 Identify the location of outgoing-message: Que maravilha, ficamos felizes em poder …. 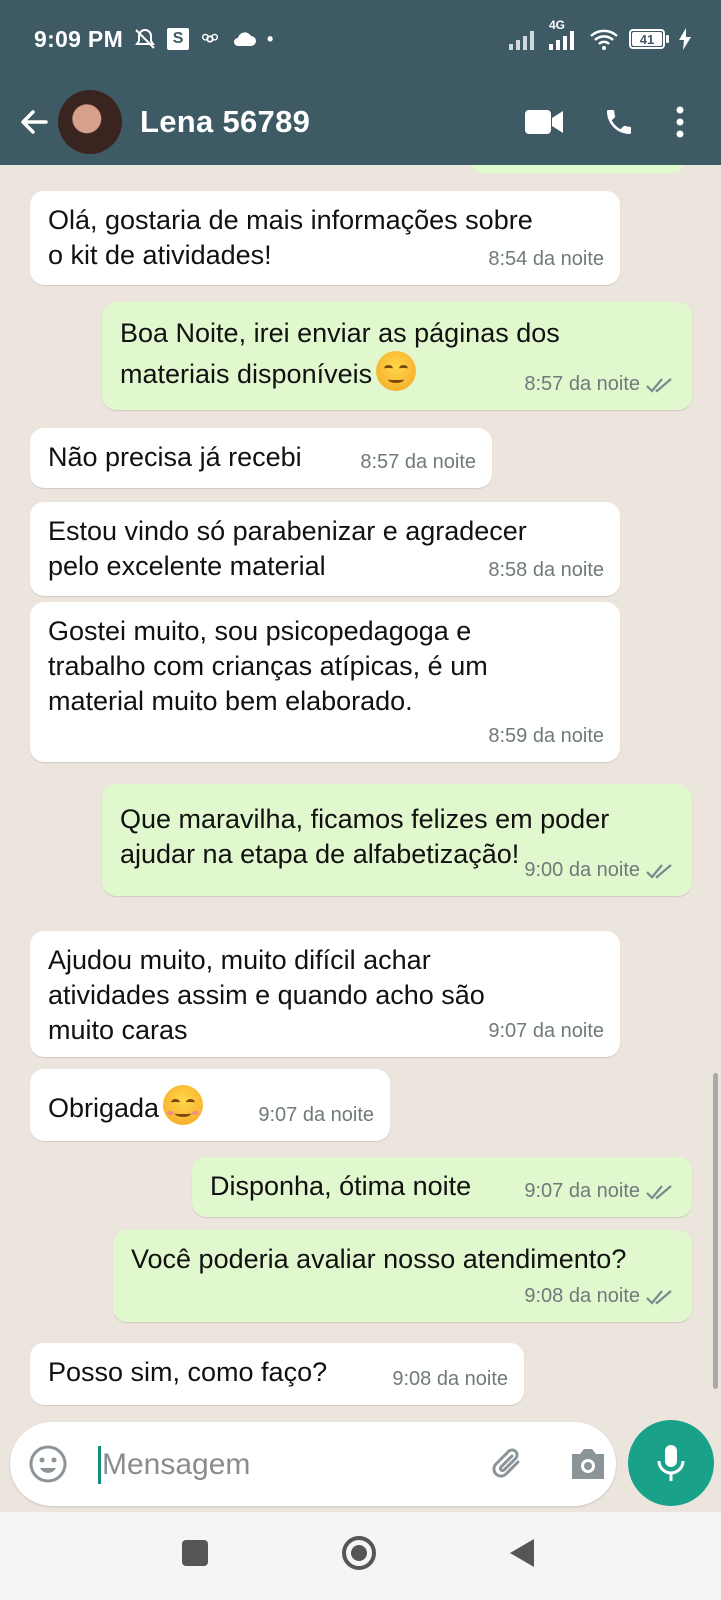
(397, 840).